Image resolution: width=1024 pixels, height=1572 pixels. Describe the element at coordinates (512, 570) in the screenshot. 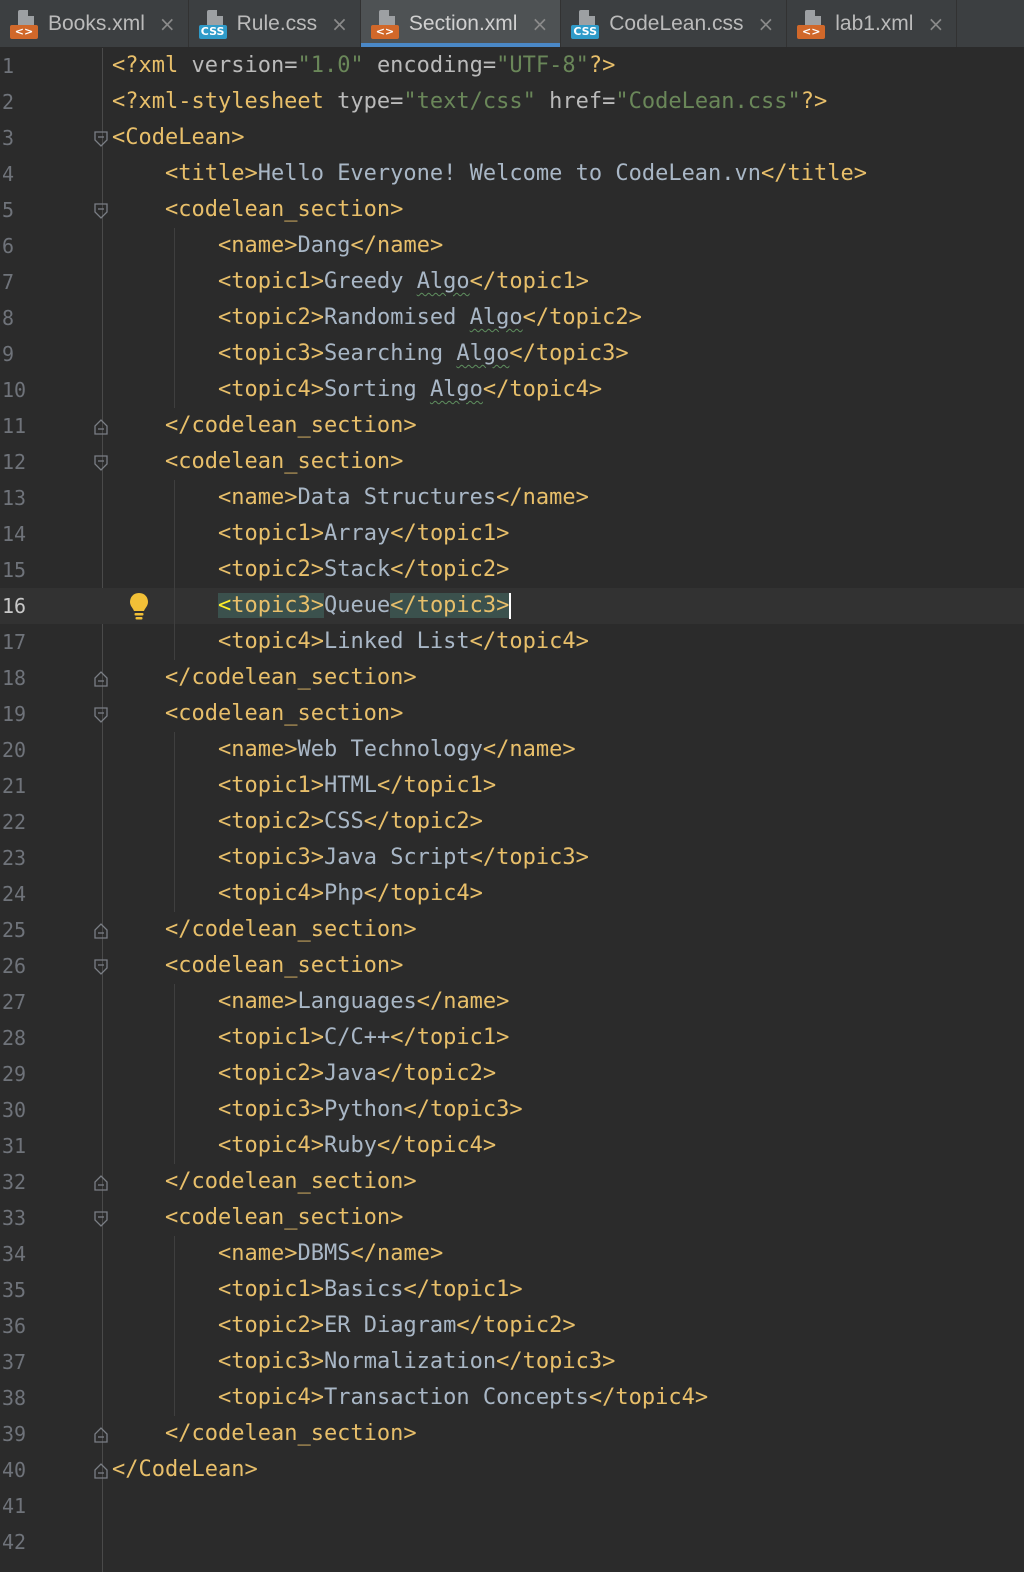

I see `code-line: 15 <topic2>Stack</topic2>` at that location.